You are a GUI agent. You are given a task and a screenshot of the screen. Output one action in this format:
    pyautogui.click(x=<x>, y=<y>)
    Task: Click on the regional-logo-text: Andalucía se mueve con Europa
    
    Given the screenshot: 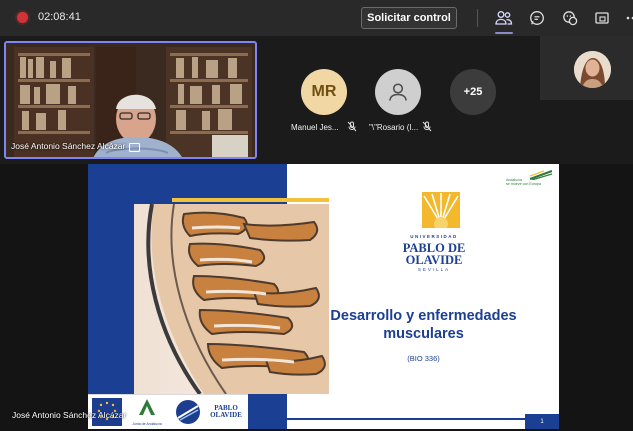 What is the action you would take?
    pyautogui.click(x=523, y=182)
    